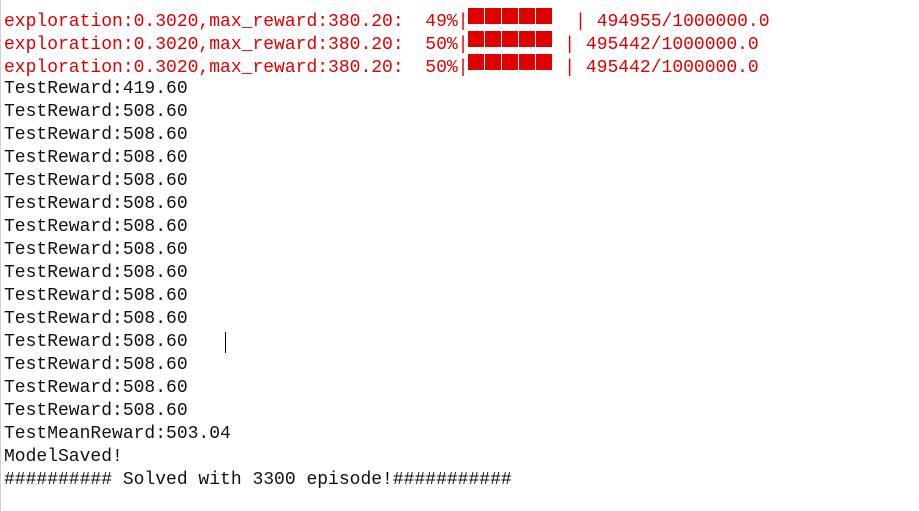 The width and height of the screenshot is (919, 511). Describe the element at coordinates (672, 21) in the screenshot. I see `progress-suffix: | 494955/1000000.0` at that location.